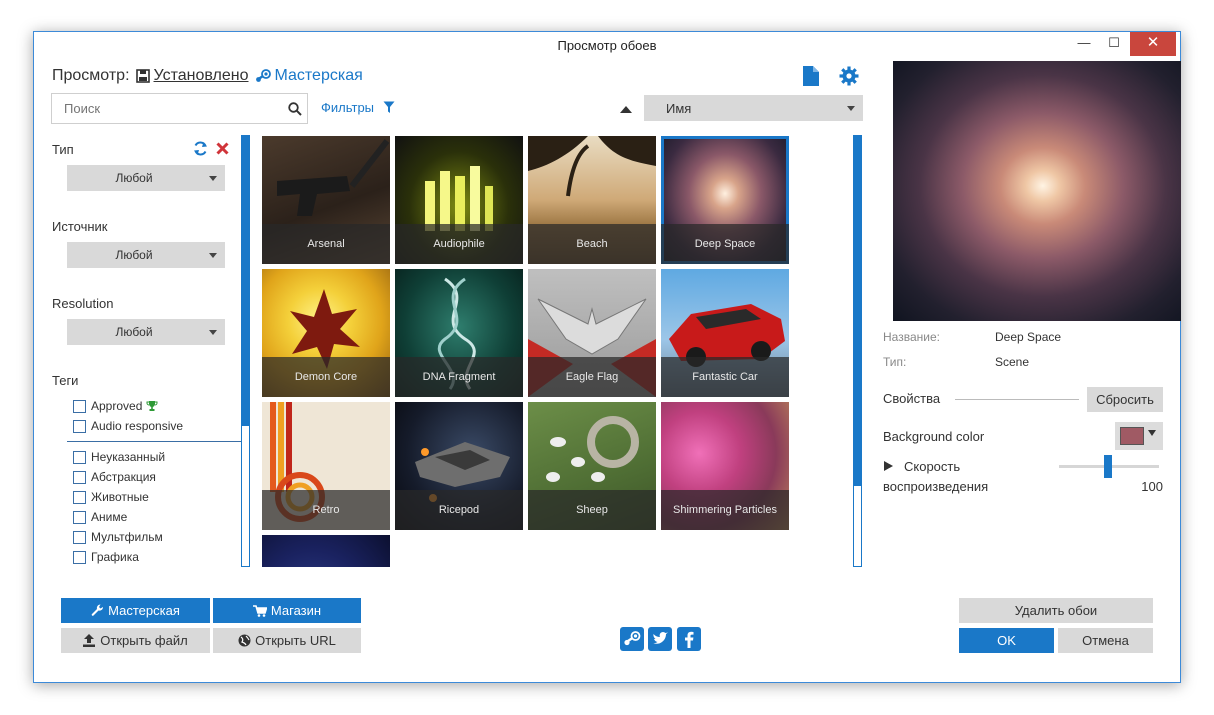  Describe the element at coordinates (592, 377) in the screenshot. I see `wallpaper-tile-label: Eagle Flag` at that location.